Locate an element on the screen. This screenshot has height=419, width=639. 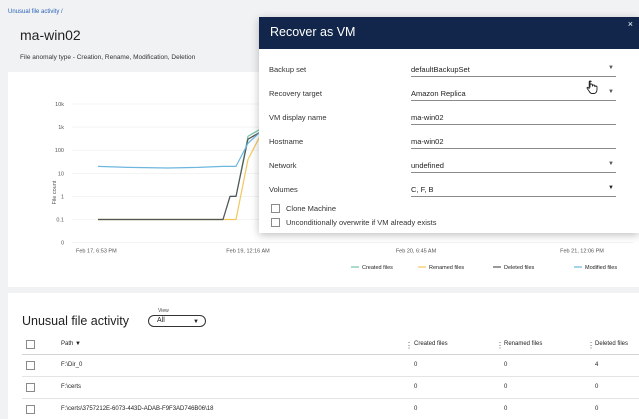
column-path: Path ▼ is located at coordinates (71, 344).